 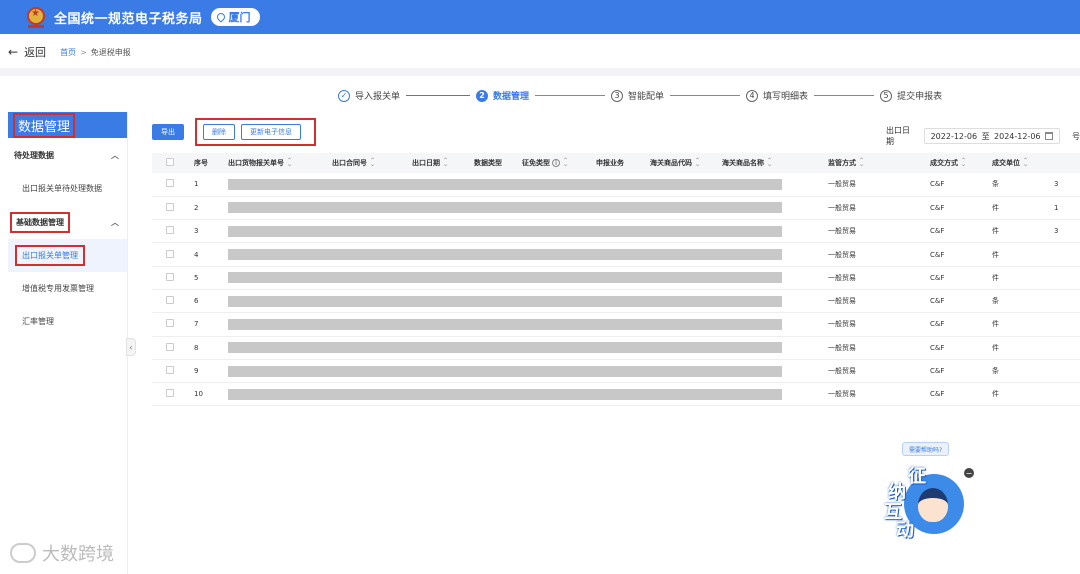 I want to click on header-deal-method: 成交方式 ⌃ ⌄, so click(x=957, y=163).